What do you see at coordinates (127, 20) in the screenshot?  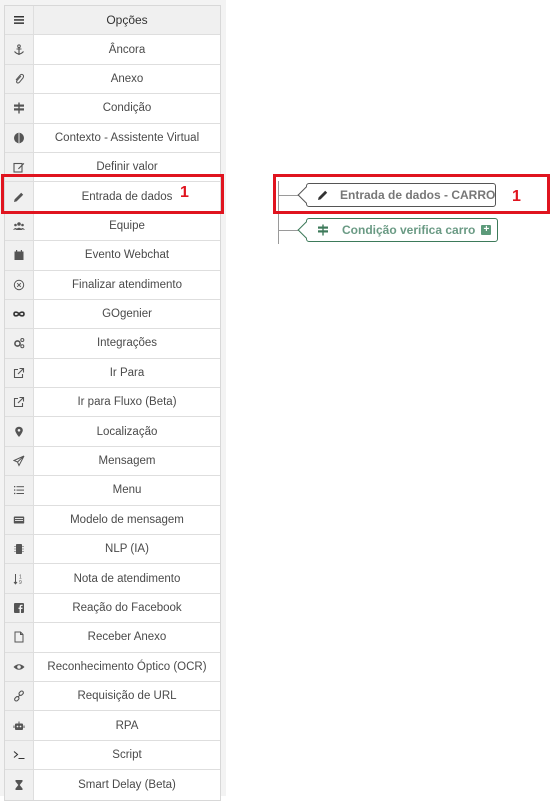 I see `menu-header-label: Opções` at bounding box center [127, 20].